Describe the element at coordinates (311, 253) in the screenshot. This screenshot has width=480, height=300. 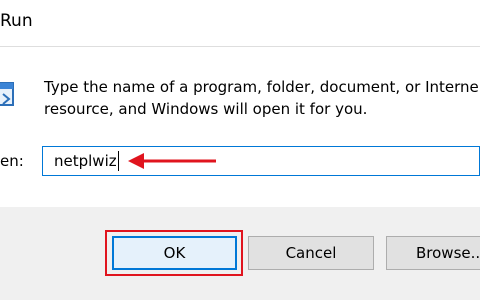
I see `cancel-button: Cancel` at that location.